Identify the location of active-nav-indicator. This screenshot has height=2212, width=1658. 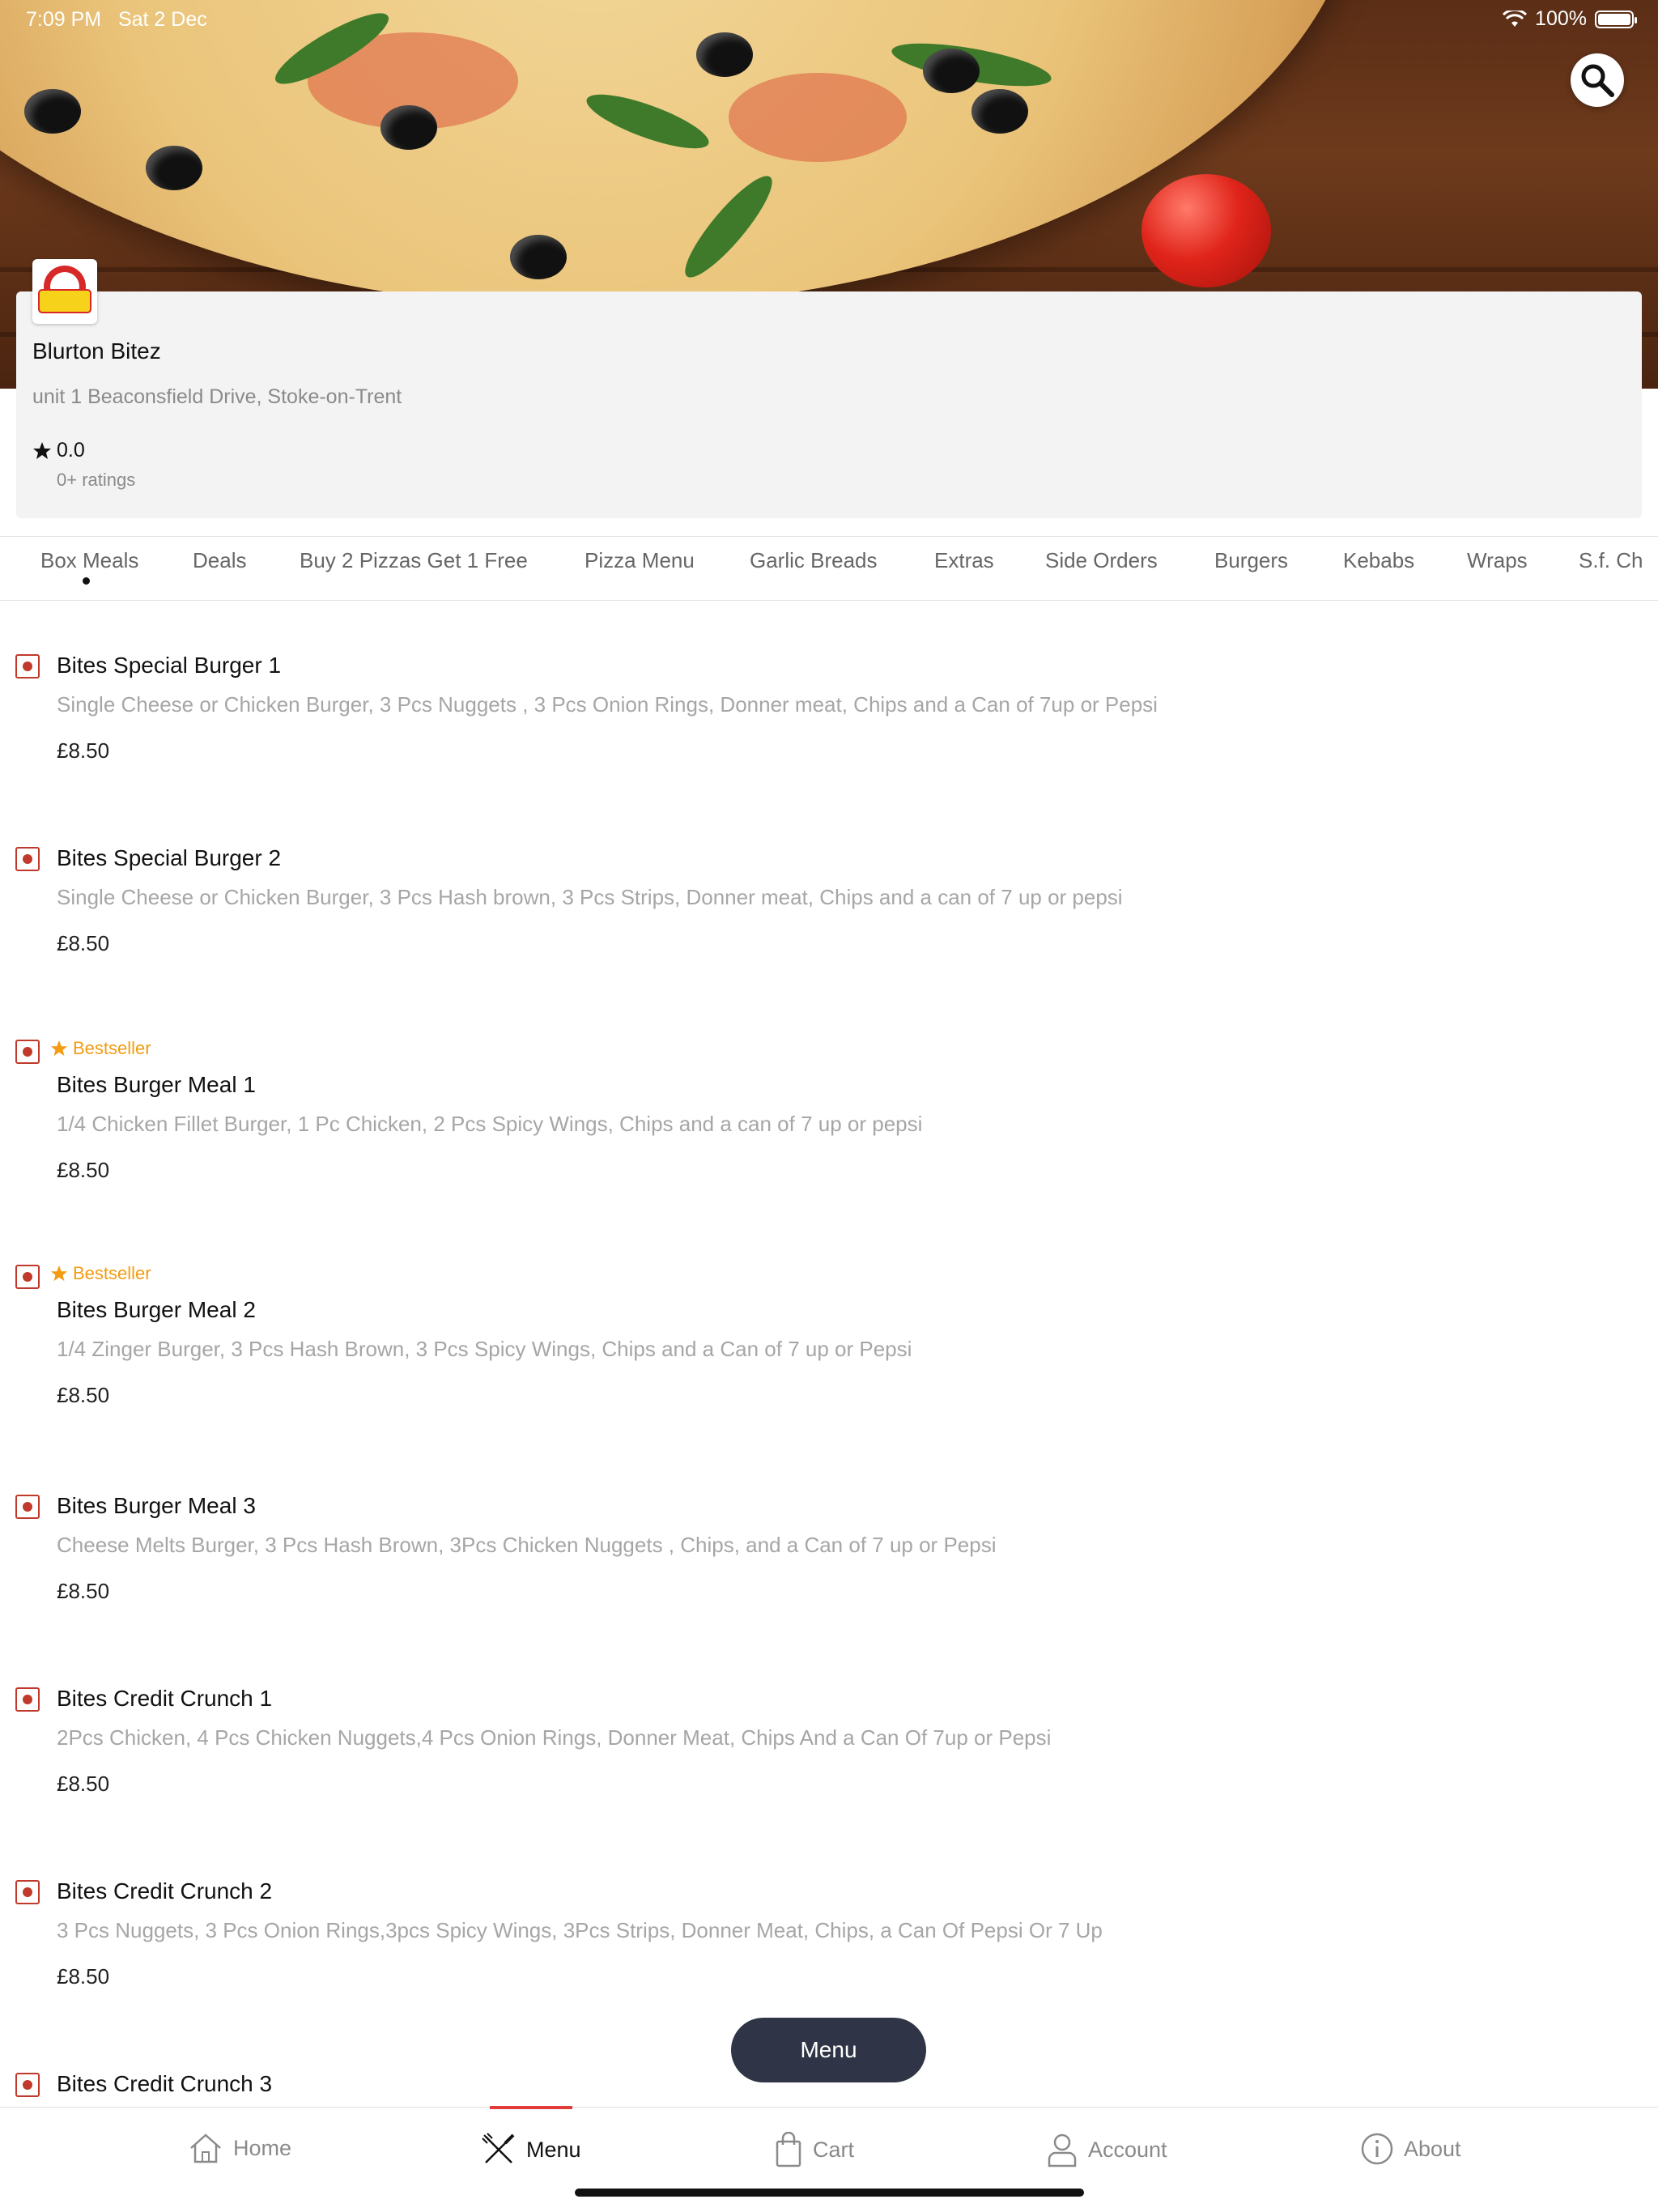
(531, 2108).